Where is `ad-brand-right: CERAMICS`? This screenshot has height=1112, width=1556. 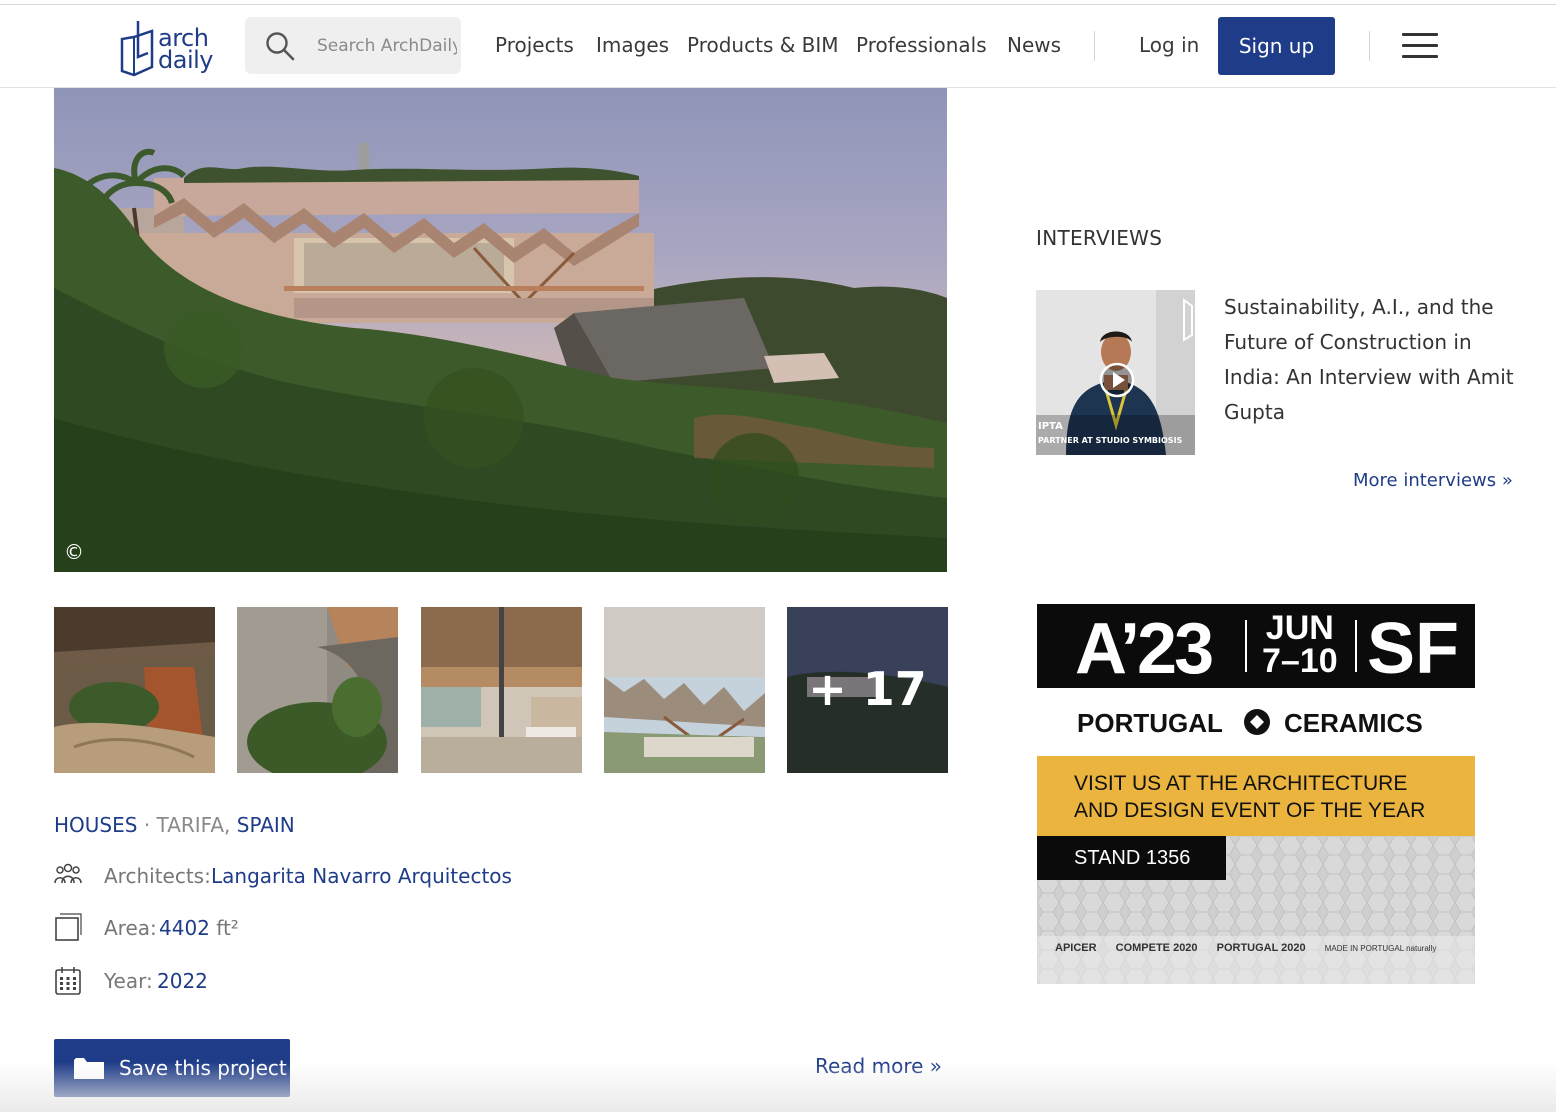
ad-brand-right: CERAMICS is located at coordinates (1353, 723).